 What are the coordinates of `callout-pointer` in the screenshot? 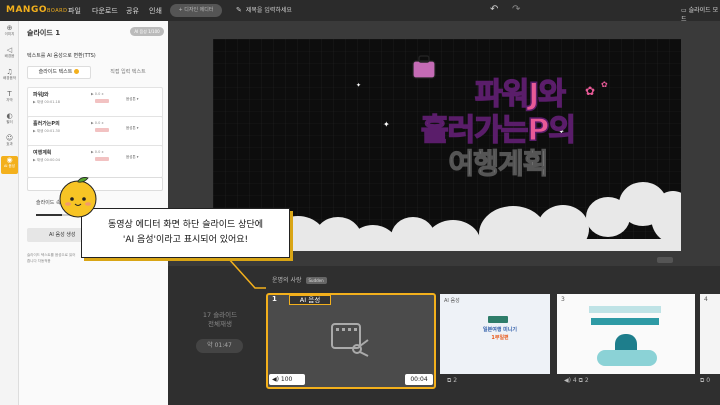 It's located at (246, 273).